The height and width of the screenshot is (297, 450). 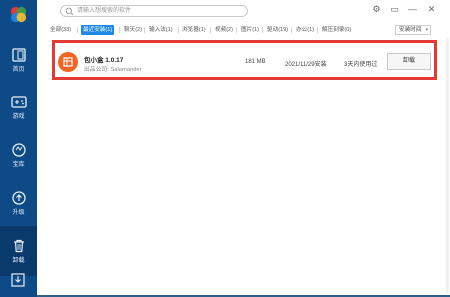 I want to click on sidebar-item-treasure: 宝库, so click(x=18, y=155).